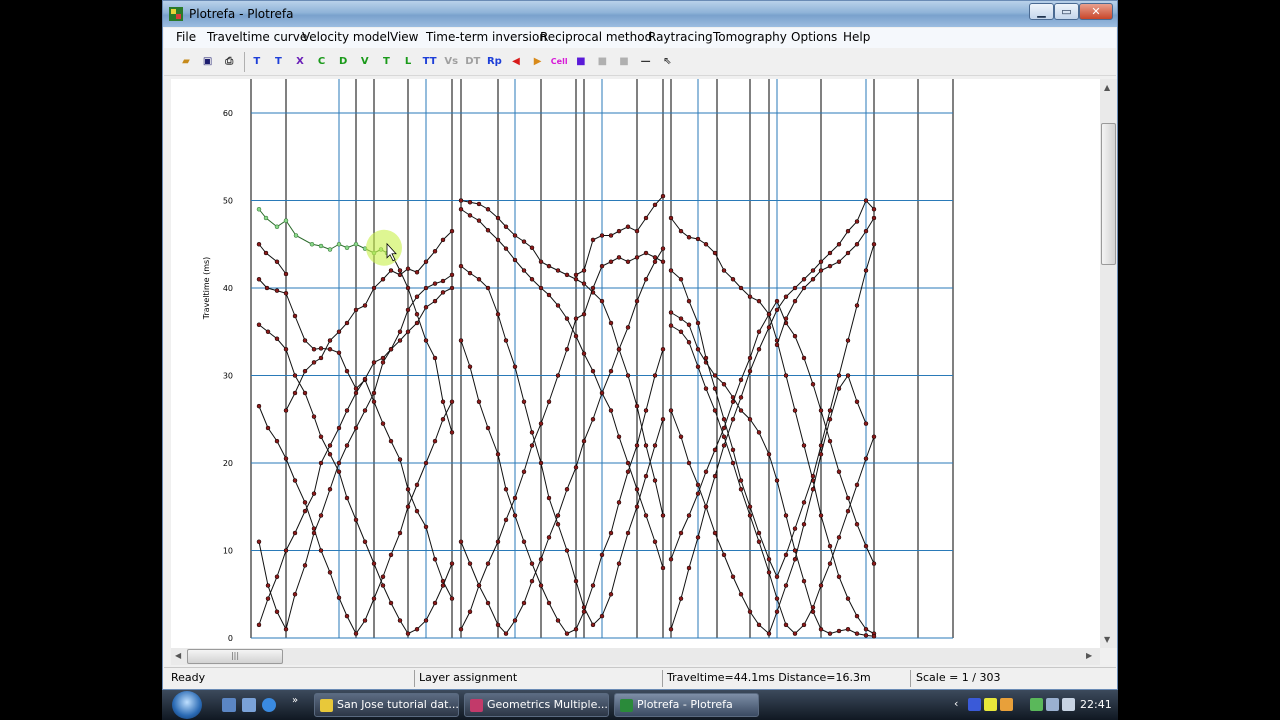 The width and height of the screenshot is (1280, 720). What do you see at coordinates (680, 37) in the screenshot?
I see `menu-raytracing: Raytracing` at bounding box center [680, 37].